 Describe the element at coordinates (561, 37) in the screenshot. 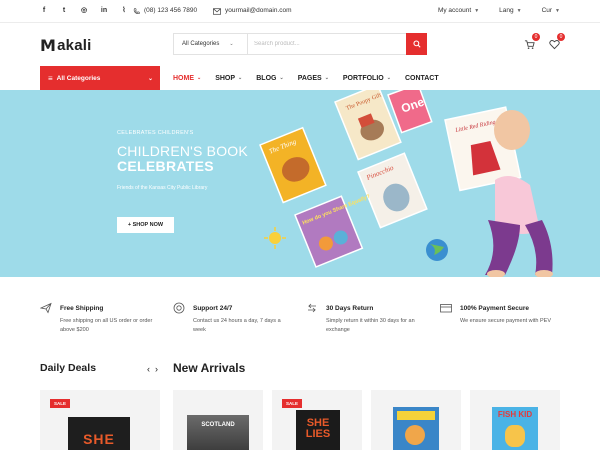

I see `wishlist-count-badge: 0` at that location.